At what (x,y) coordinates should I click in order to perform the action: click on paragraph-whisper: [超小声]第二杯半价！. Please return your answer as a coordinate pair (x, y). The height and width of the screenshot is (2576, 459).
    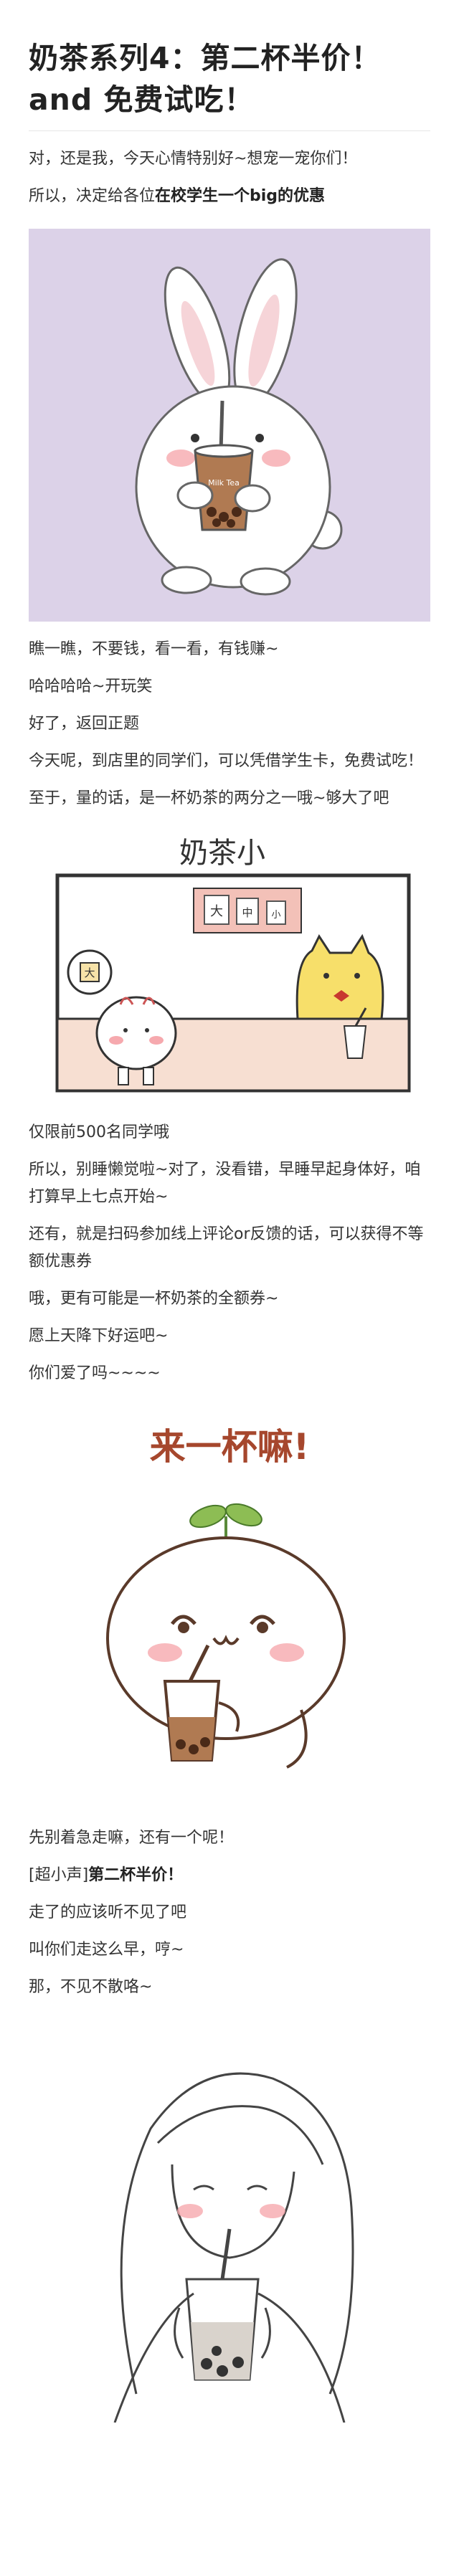
    Looking at the image, I should click on (229, 1876).